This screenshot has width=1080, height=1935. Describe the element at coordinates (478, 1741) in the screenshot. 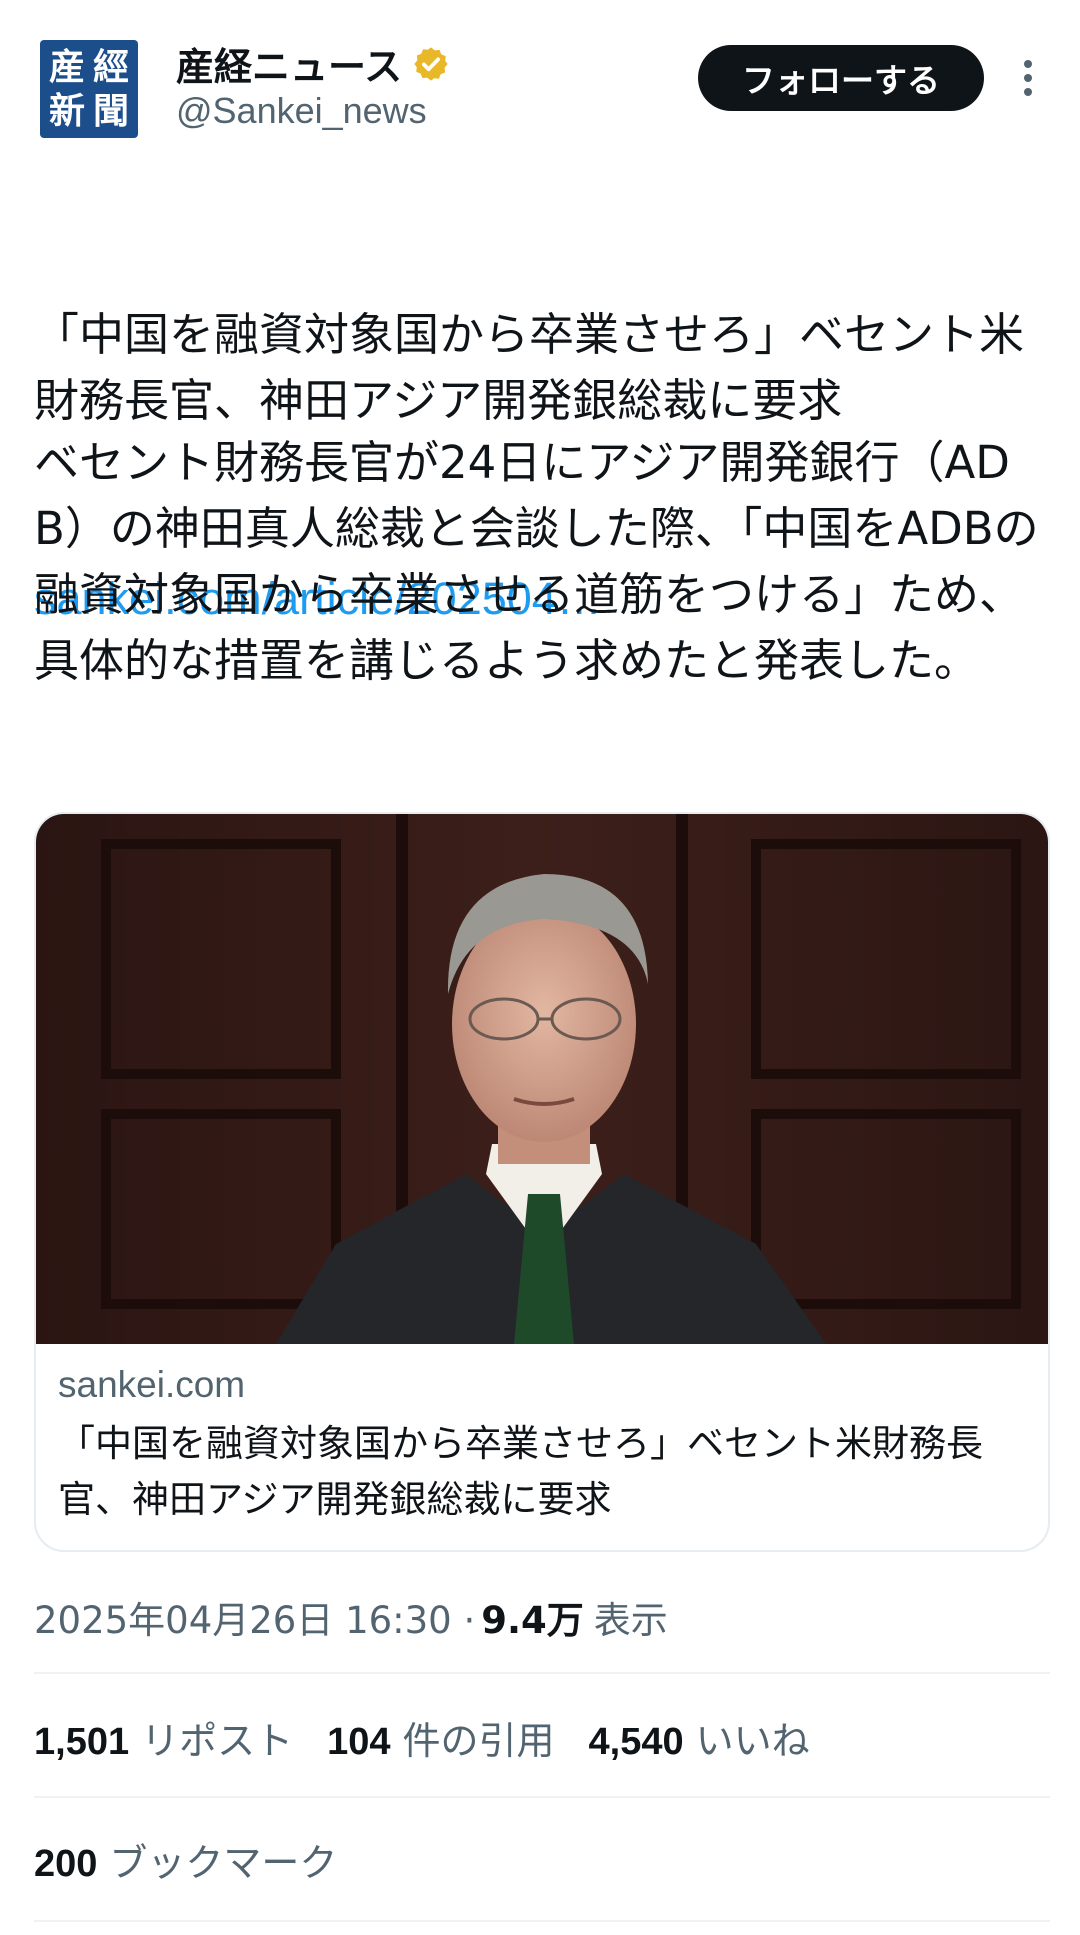

I see `quotes-label: 件の引用` at that location.